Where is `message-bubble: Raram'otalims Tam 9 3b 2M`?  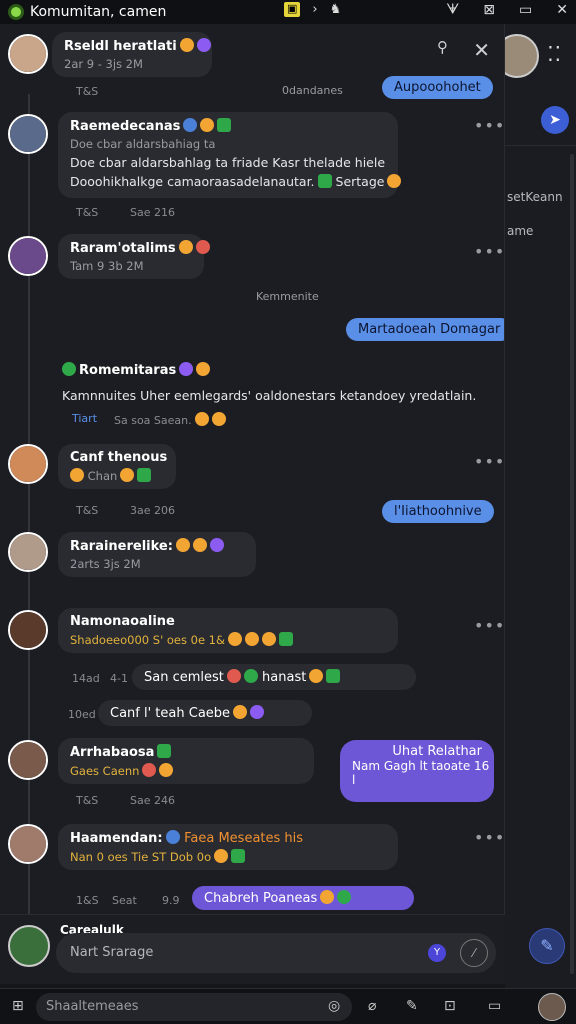 message-bubble: Raram'otalims Tam 9 3b 2M is located at coordinates (134, 256).